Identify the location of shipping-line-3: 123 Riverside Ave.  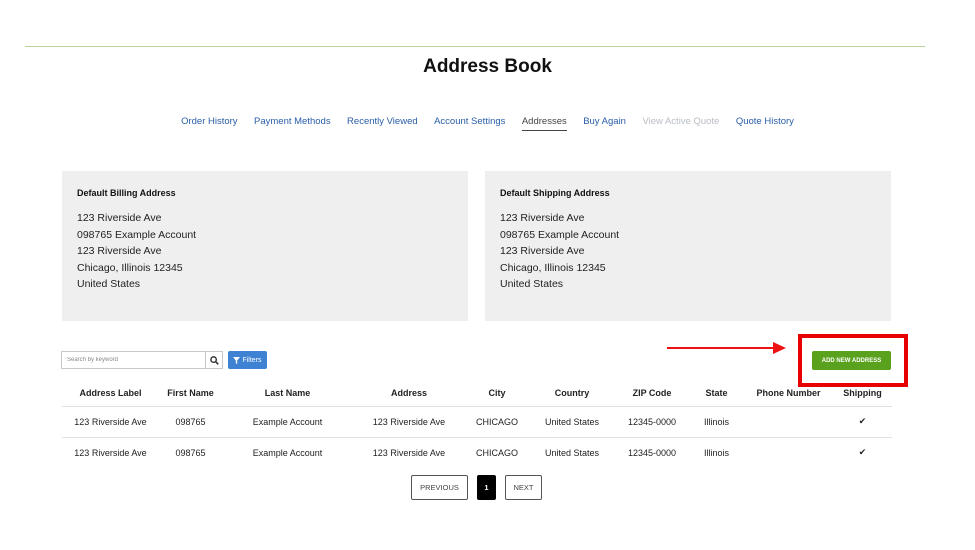
(542, 251).